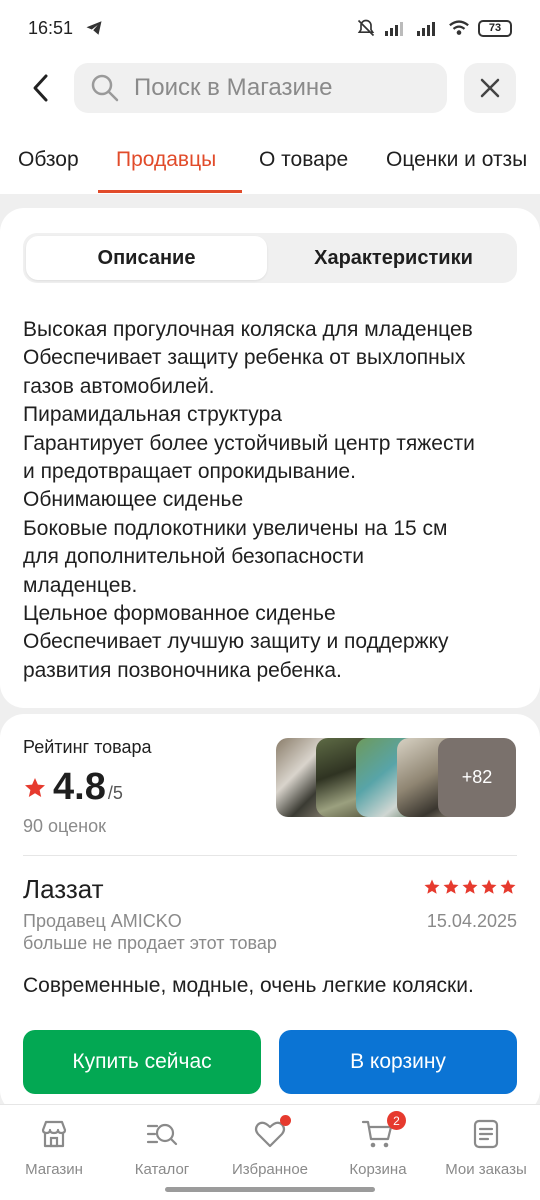  Describe the element at coordinates (182, 670) in the screenshot. I see `description-line: развития позвоночника ребенка.` at that location.